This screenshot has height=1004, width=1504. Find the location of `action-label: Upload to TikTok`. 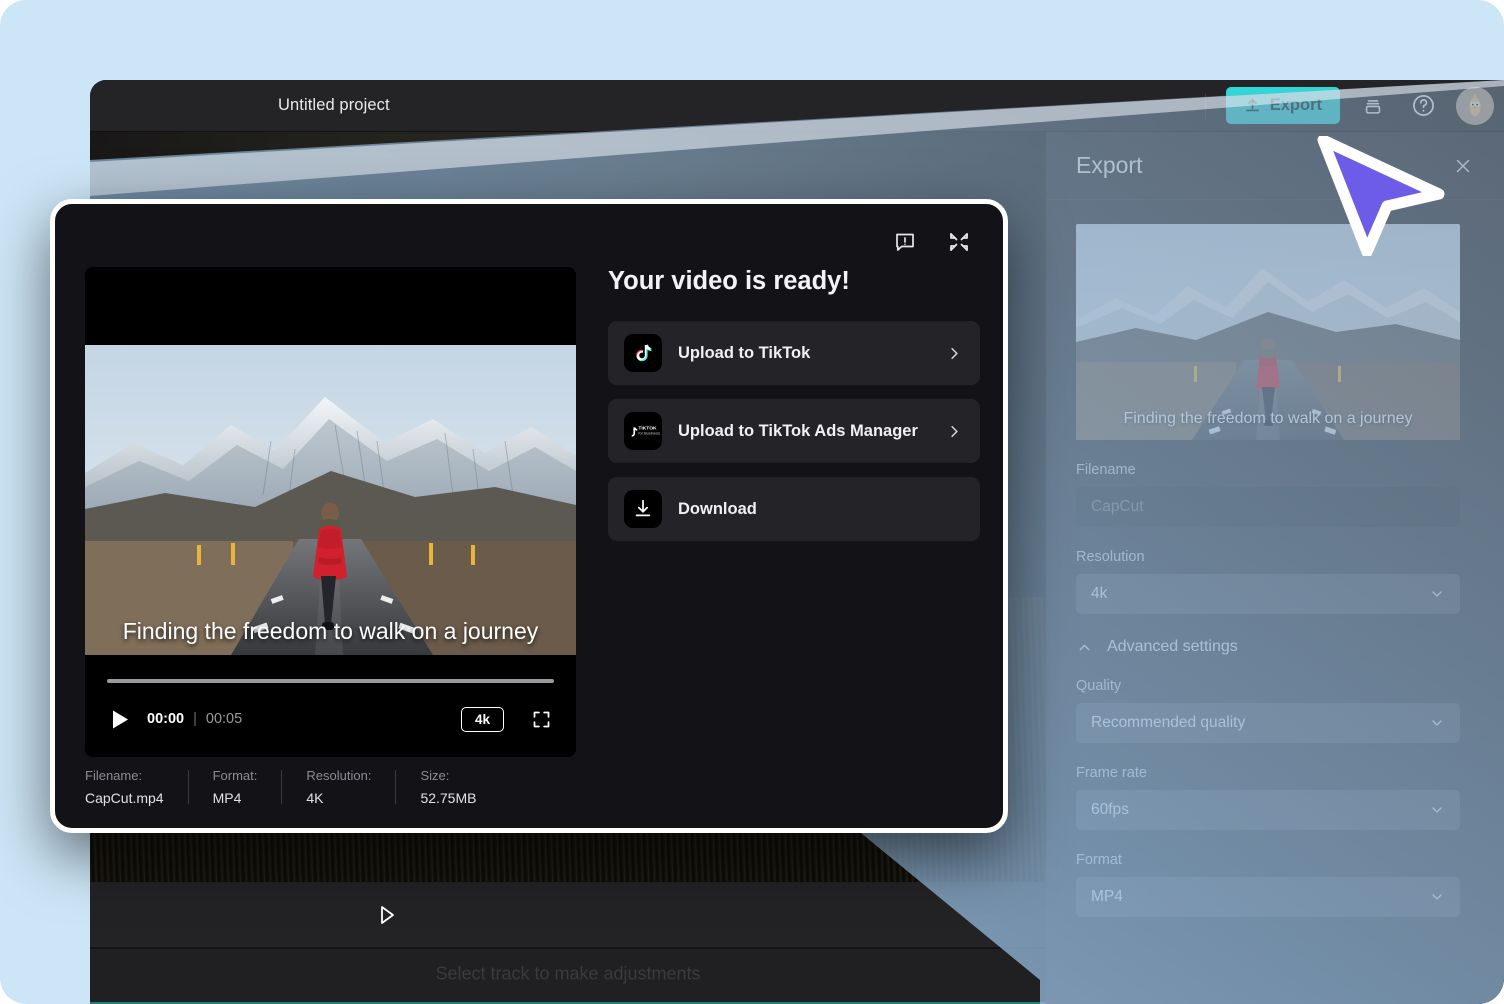

action-label: Upload to TikTok is located at coordinates (744, 352).